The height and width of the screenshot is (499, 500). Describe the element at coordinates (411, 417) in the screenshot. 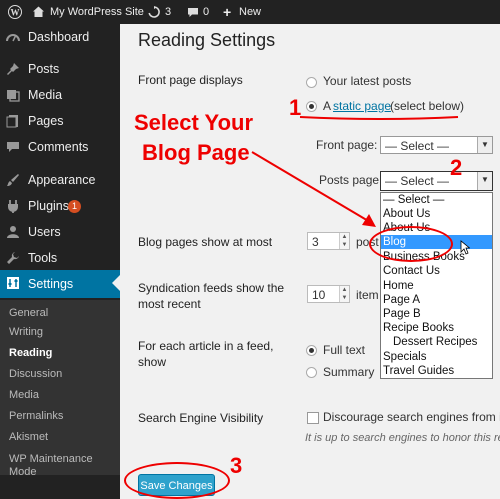

I see `discourage-search-label: Discourage search engines from in` at that location.